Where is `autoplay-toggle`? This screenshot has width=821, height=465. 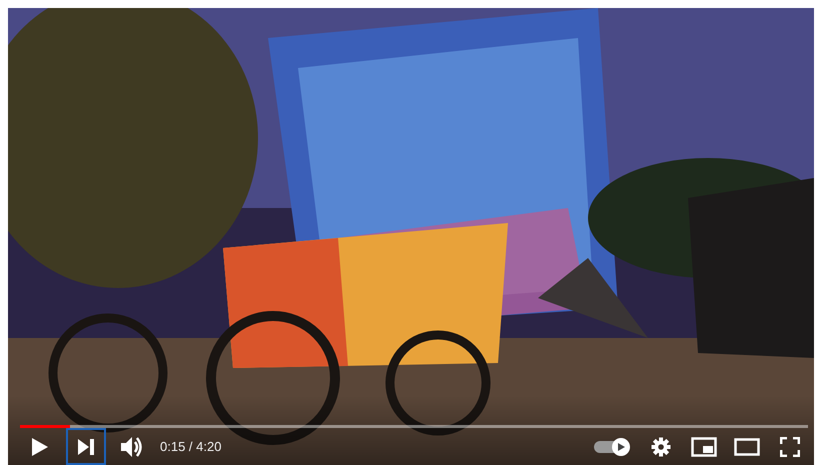
autoplay-toggle is located at coordinates (612, 447).